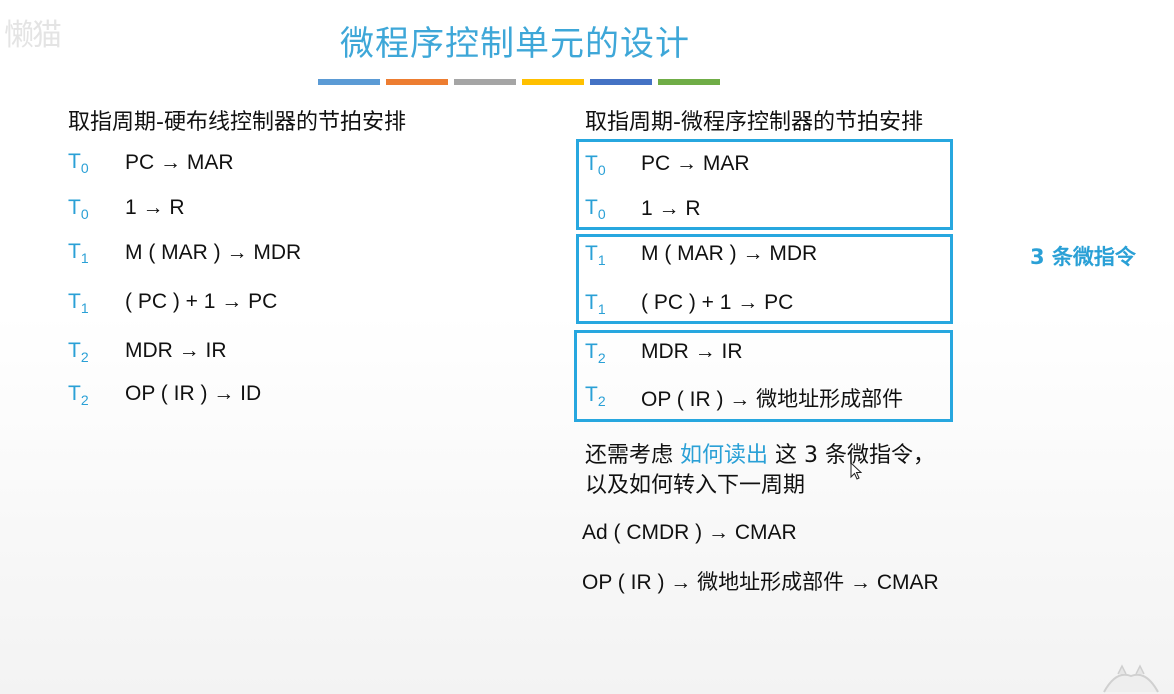  I want to click on right-step: M ( MAR ) → MDR, so click(729, 253).